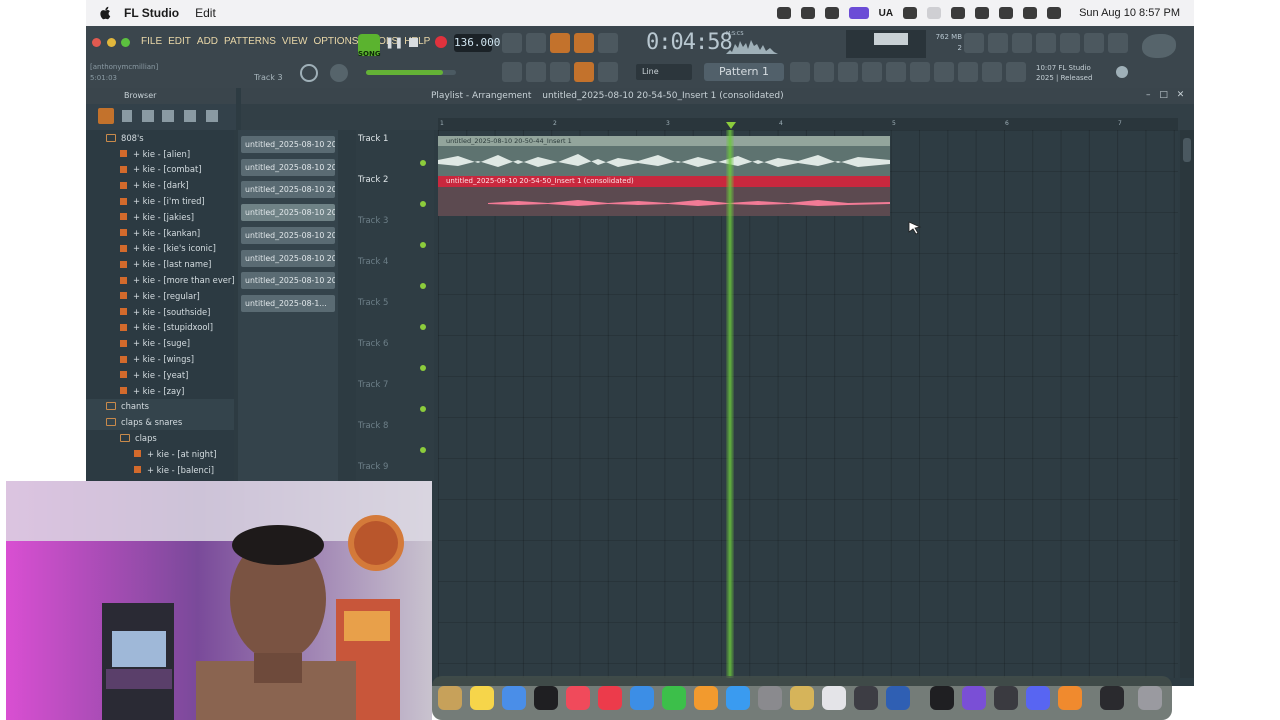 The width and height of the screenshot is (1280, 720). Describe the element at coordinates (394, 355) in the screenshot. I see `track-header: Track 6` at that location.